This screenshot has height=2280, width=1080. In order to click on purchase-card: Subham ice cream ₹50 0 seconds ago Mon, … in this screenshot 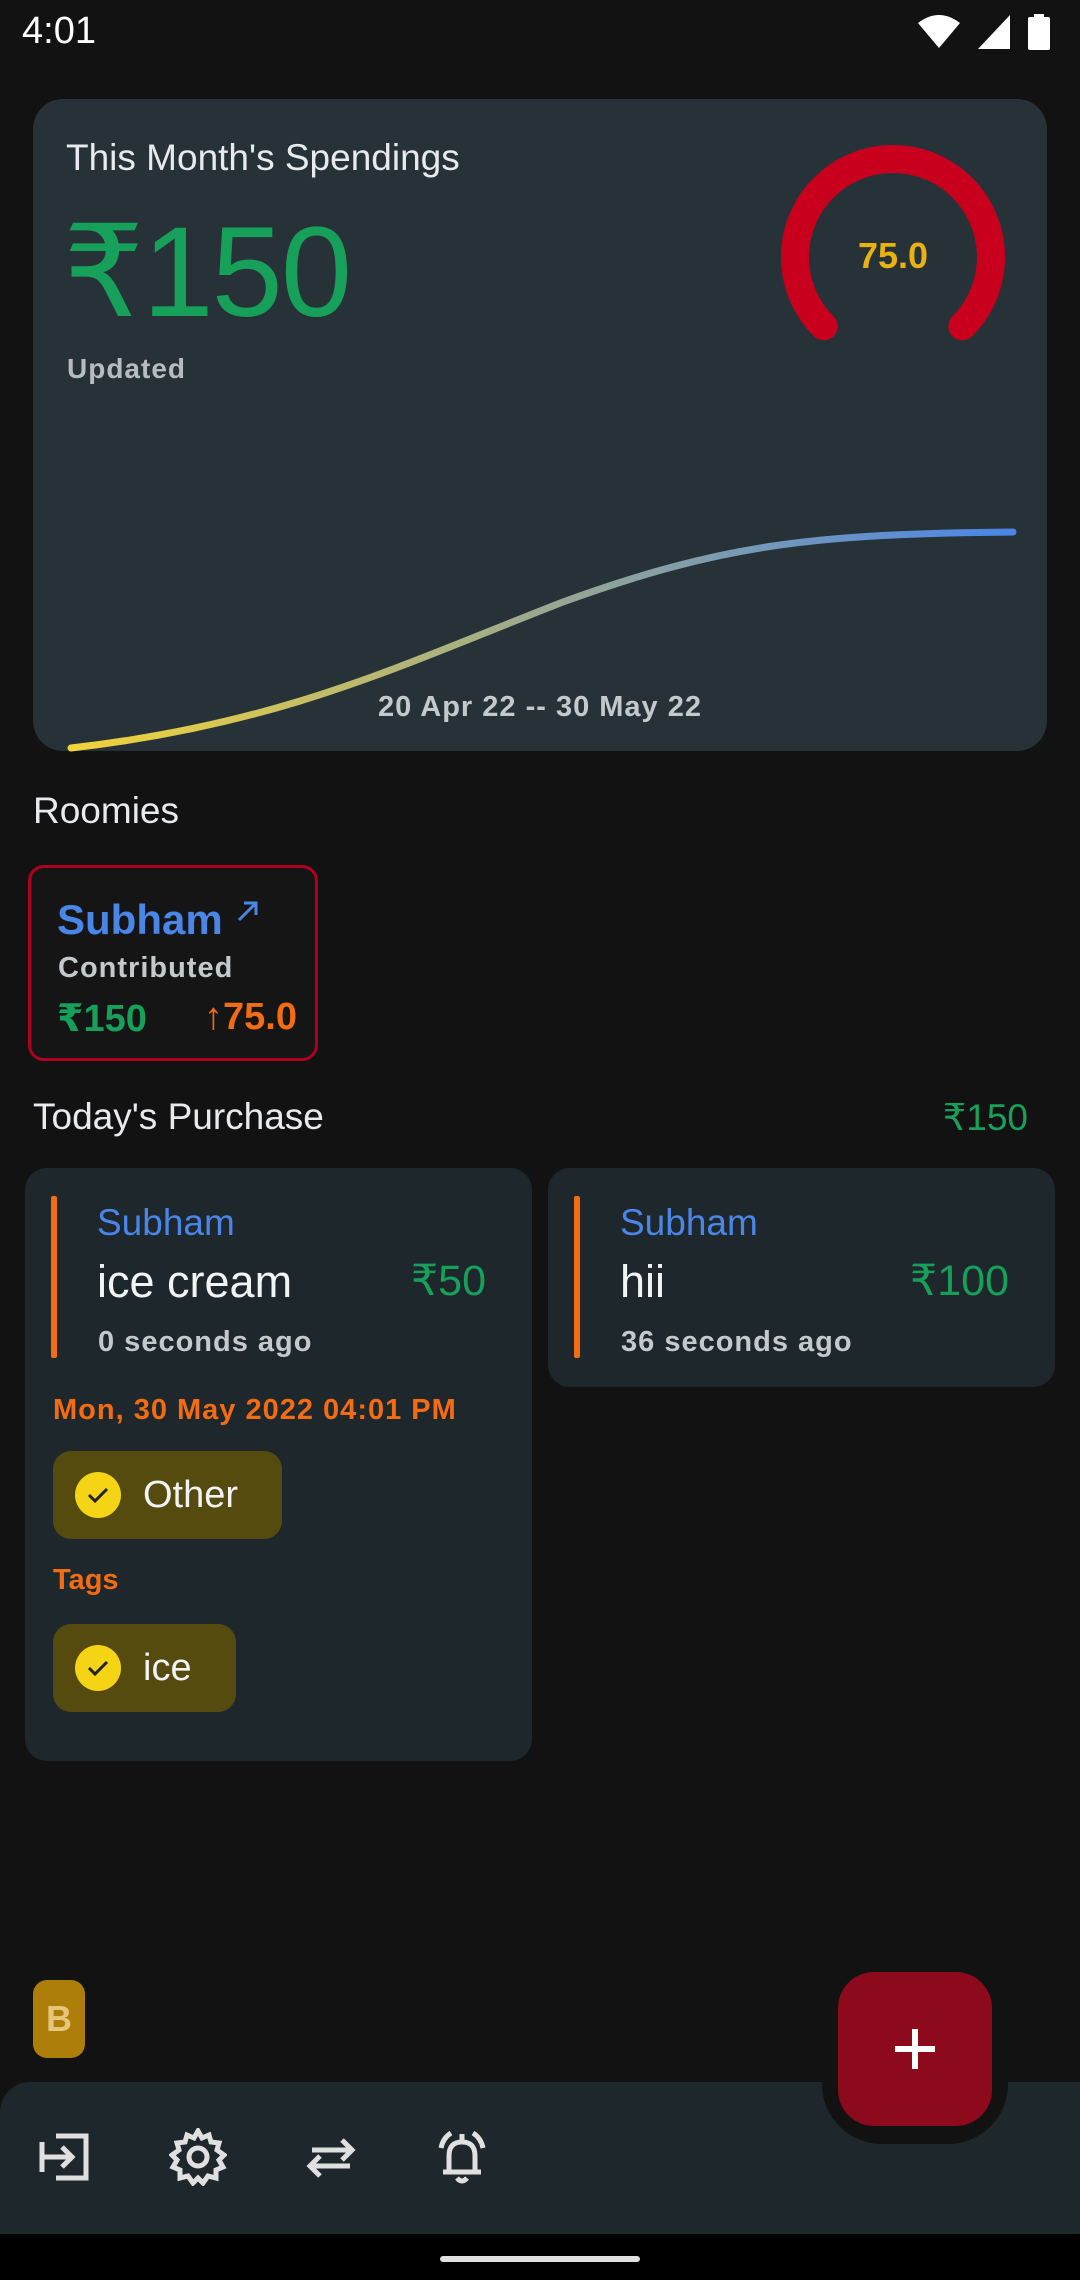, I will do `click(278, 1464)`.